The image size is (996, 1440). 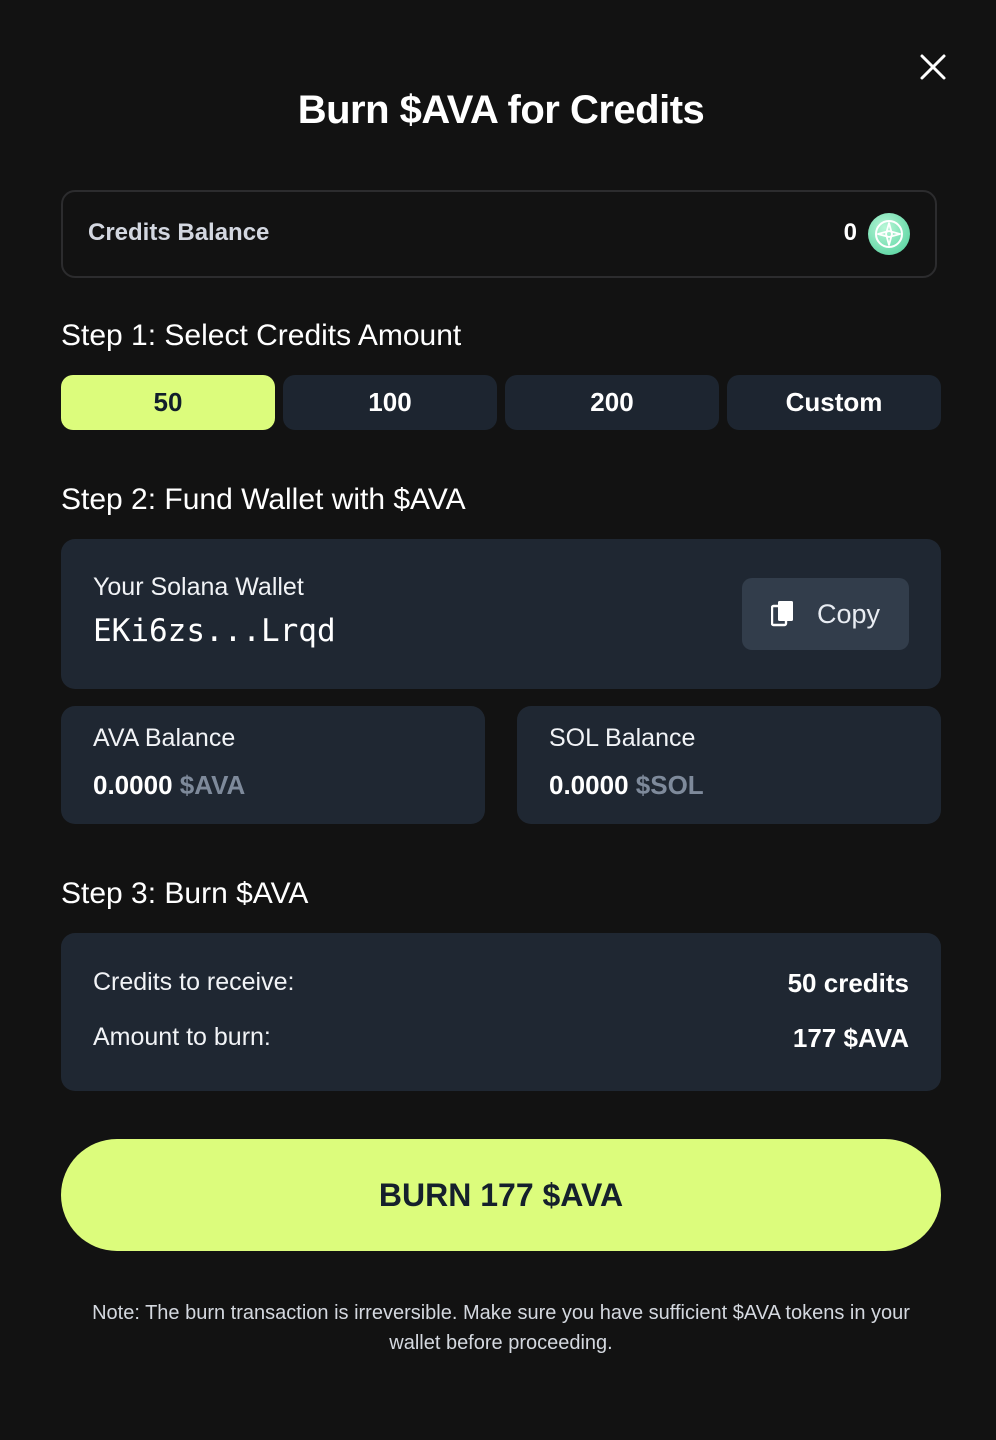 What do you see at coordinates (273, 765) in the screenshot?
I see `ava-balance-panel: AVA Balance 0.0000 $AVA` at bounding box center [273, 765].